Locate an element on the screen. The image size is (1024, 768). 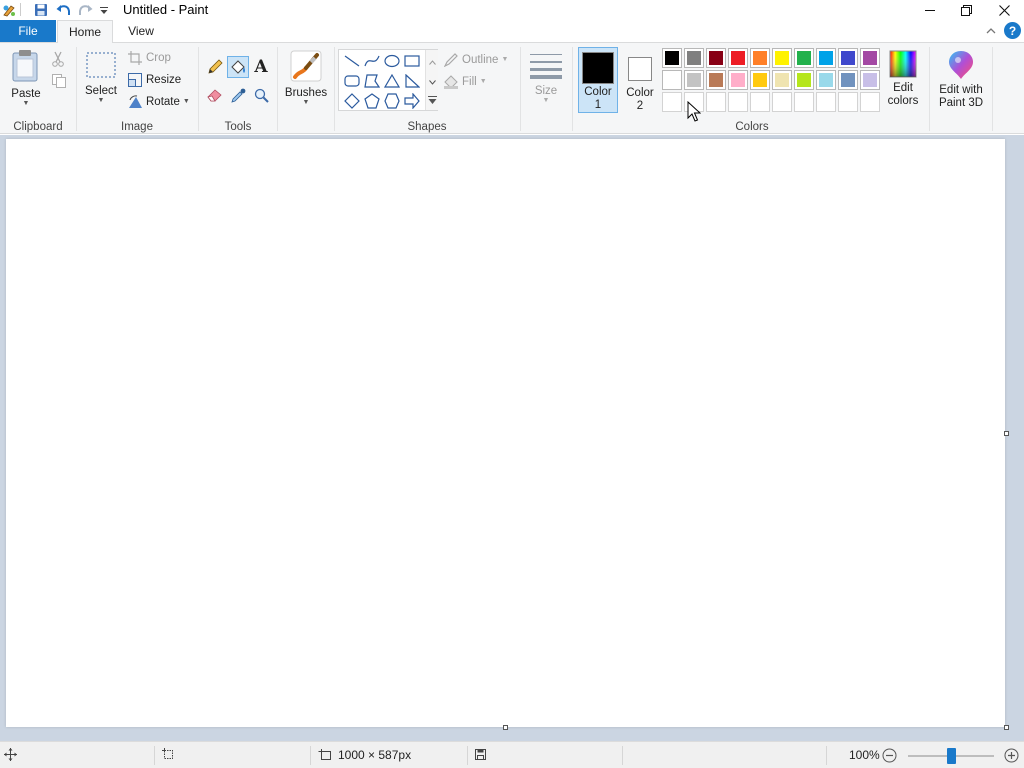
select-dropdown-icon: ▼ is located at coordinates (101, 100).